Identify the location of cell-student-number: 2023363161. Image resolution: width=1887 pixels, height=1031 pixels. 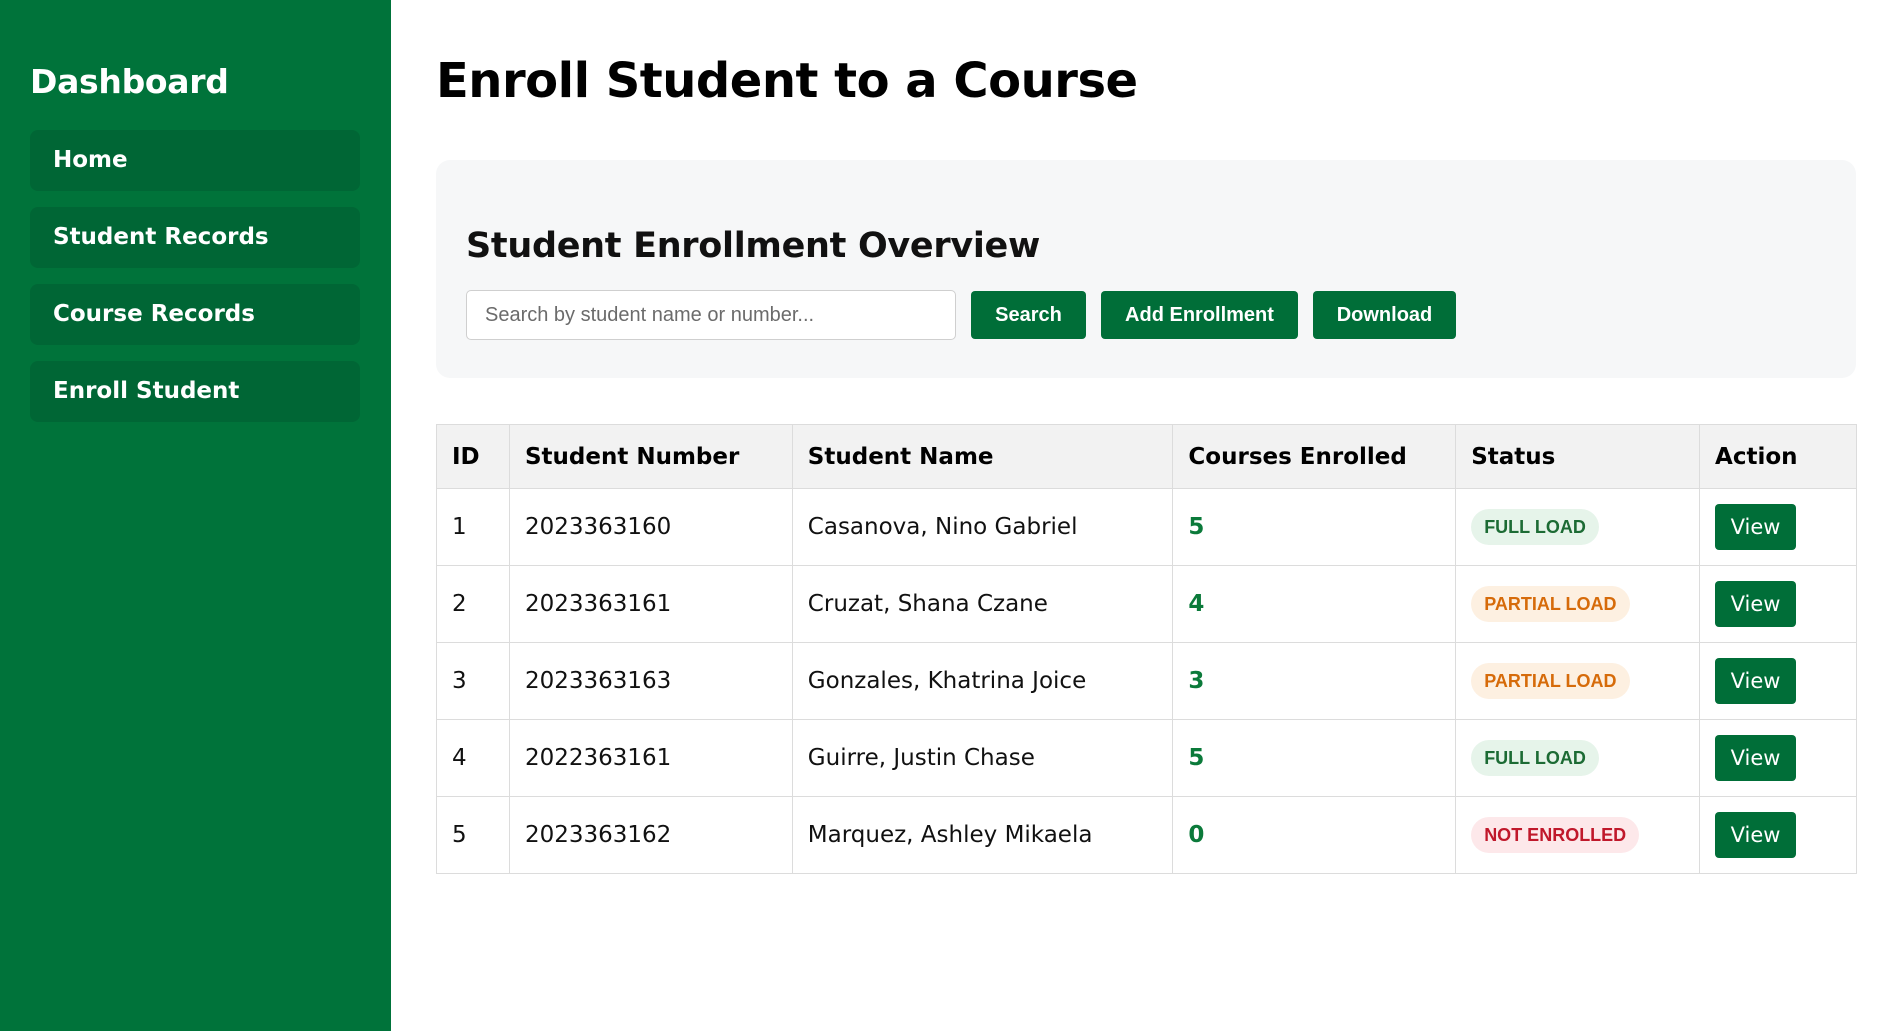
(650, 604).